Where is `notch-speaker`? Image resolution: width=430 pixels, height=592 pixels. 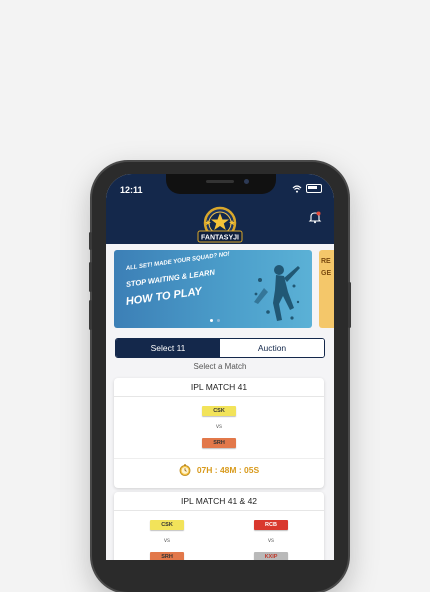 notch-speaker is located at coordinates (220, 181).